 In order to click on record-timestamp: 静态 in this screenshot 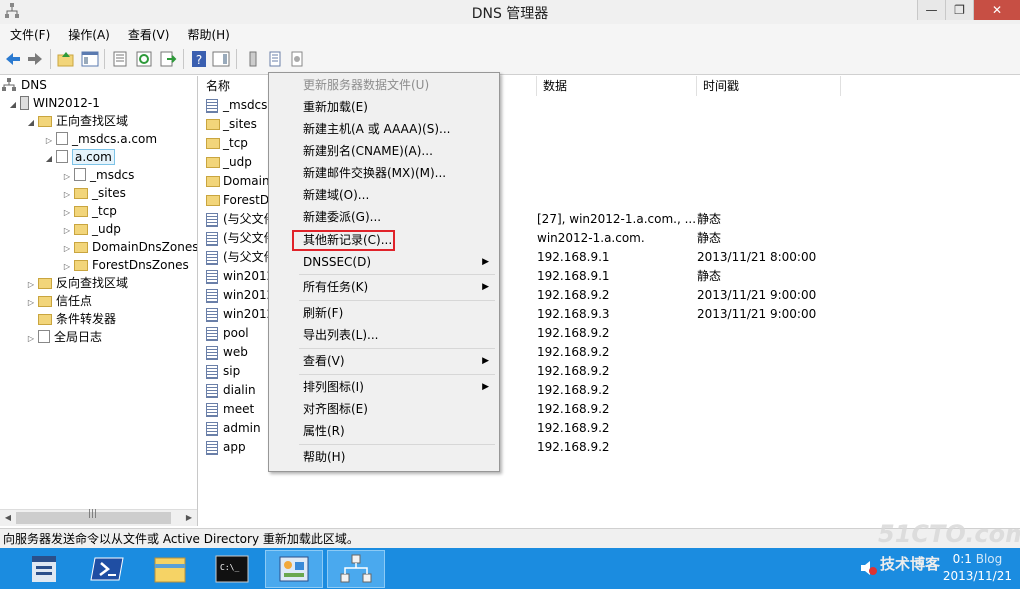, I will do `click(709, 238)`.